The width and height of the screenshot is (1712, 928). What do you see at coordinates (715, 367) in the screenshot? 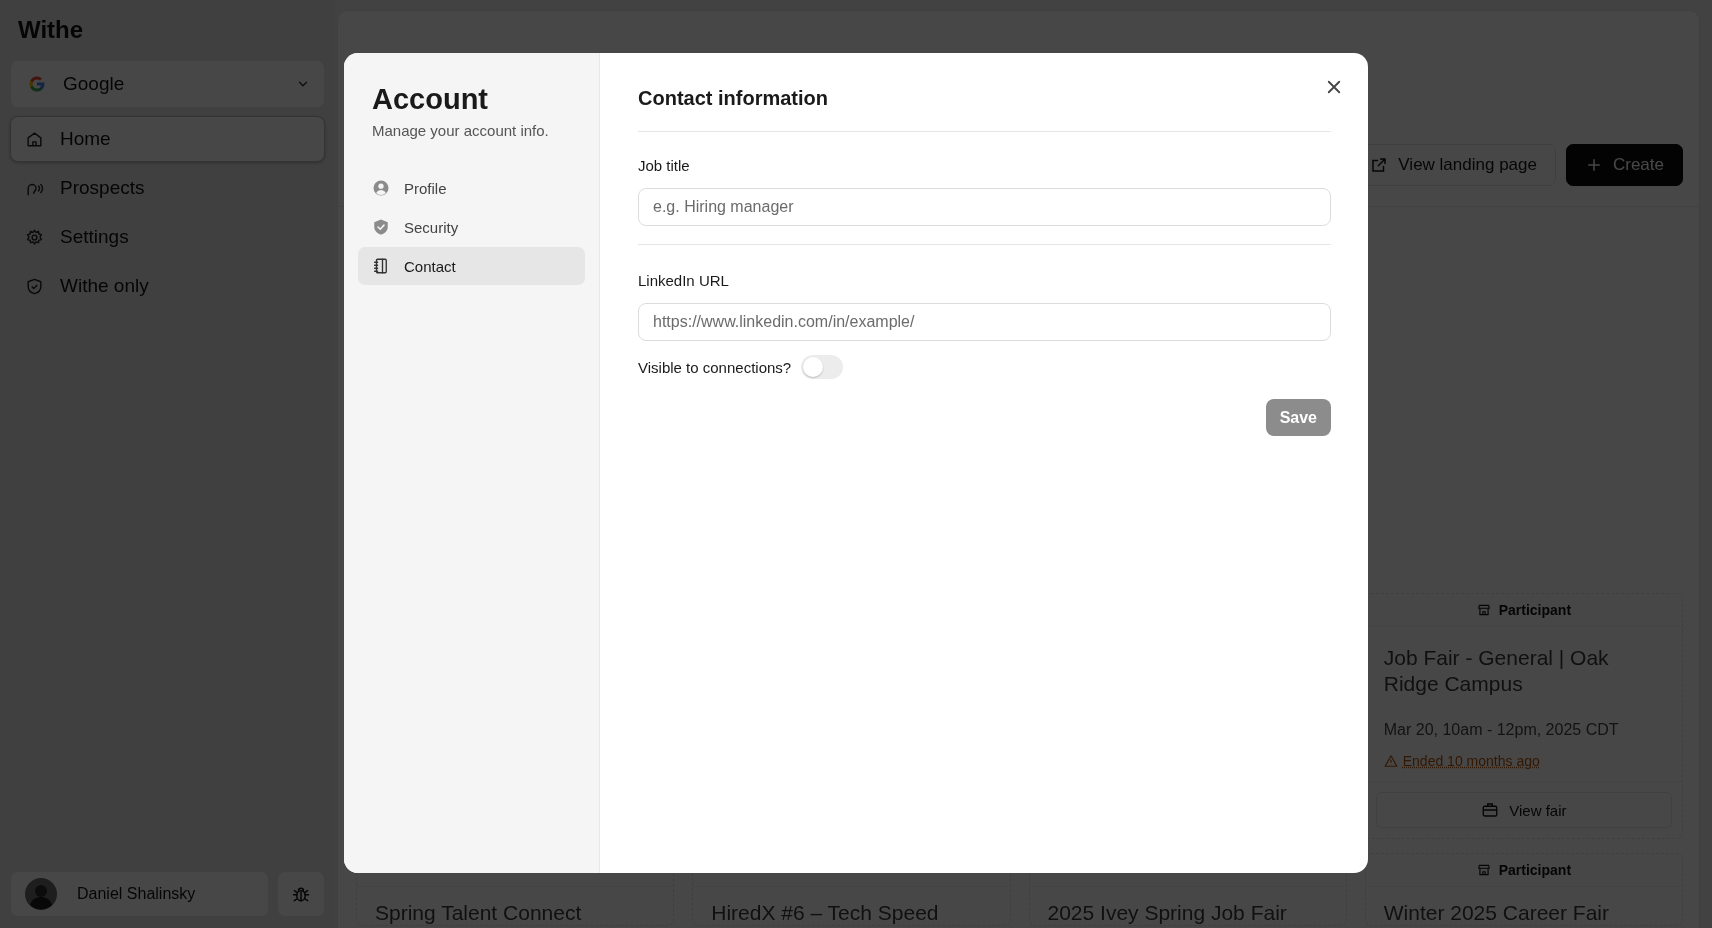
I see `toggle-label: Visible to connections?` at bounding box center [715, 367].